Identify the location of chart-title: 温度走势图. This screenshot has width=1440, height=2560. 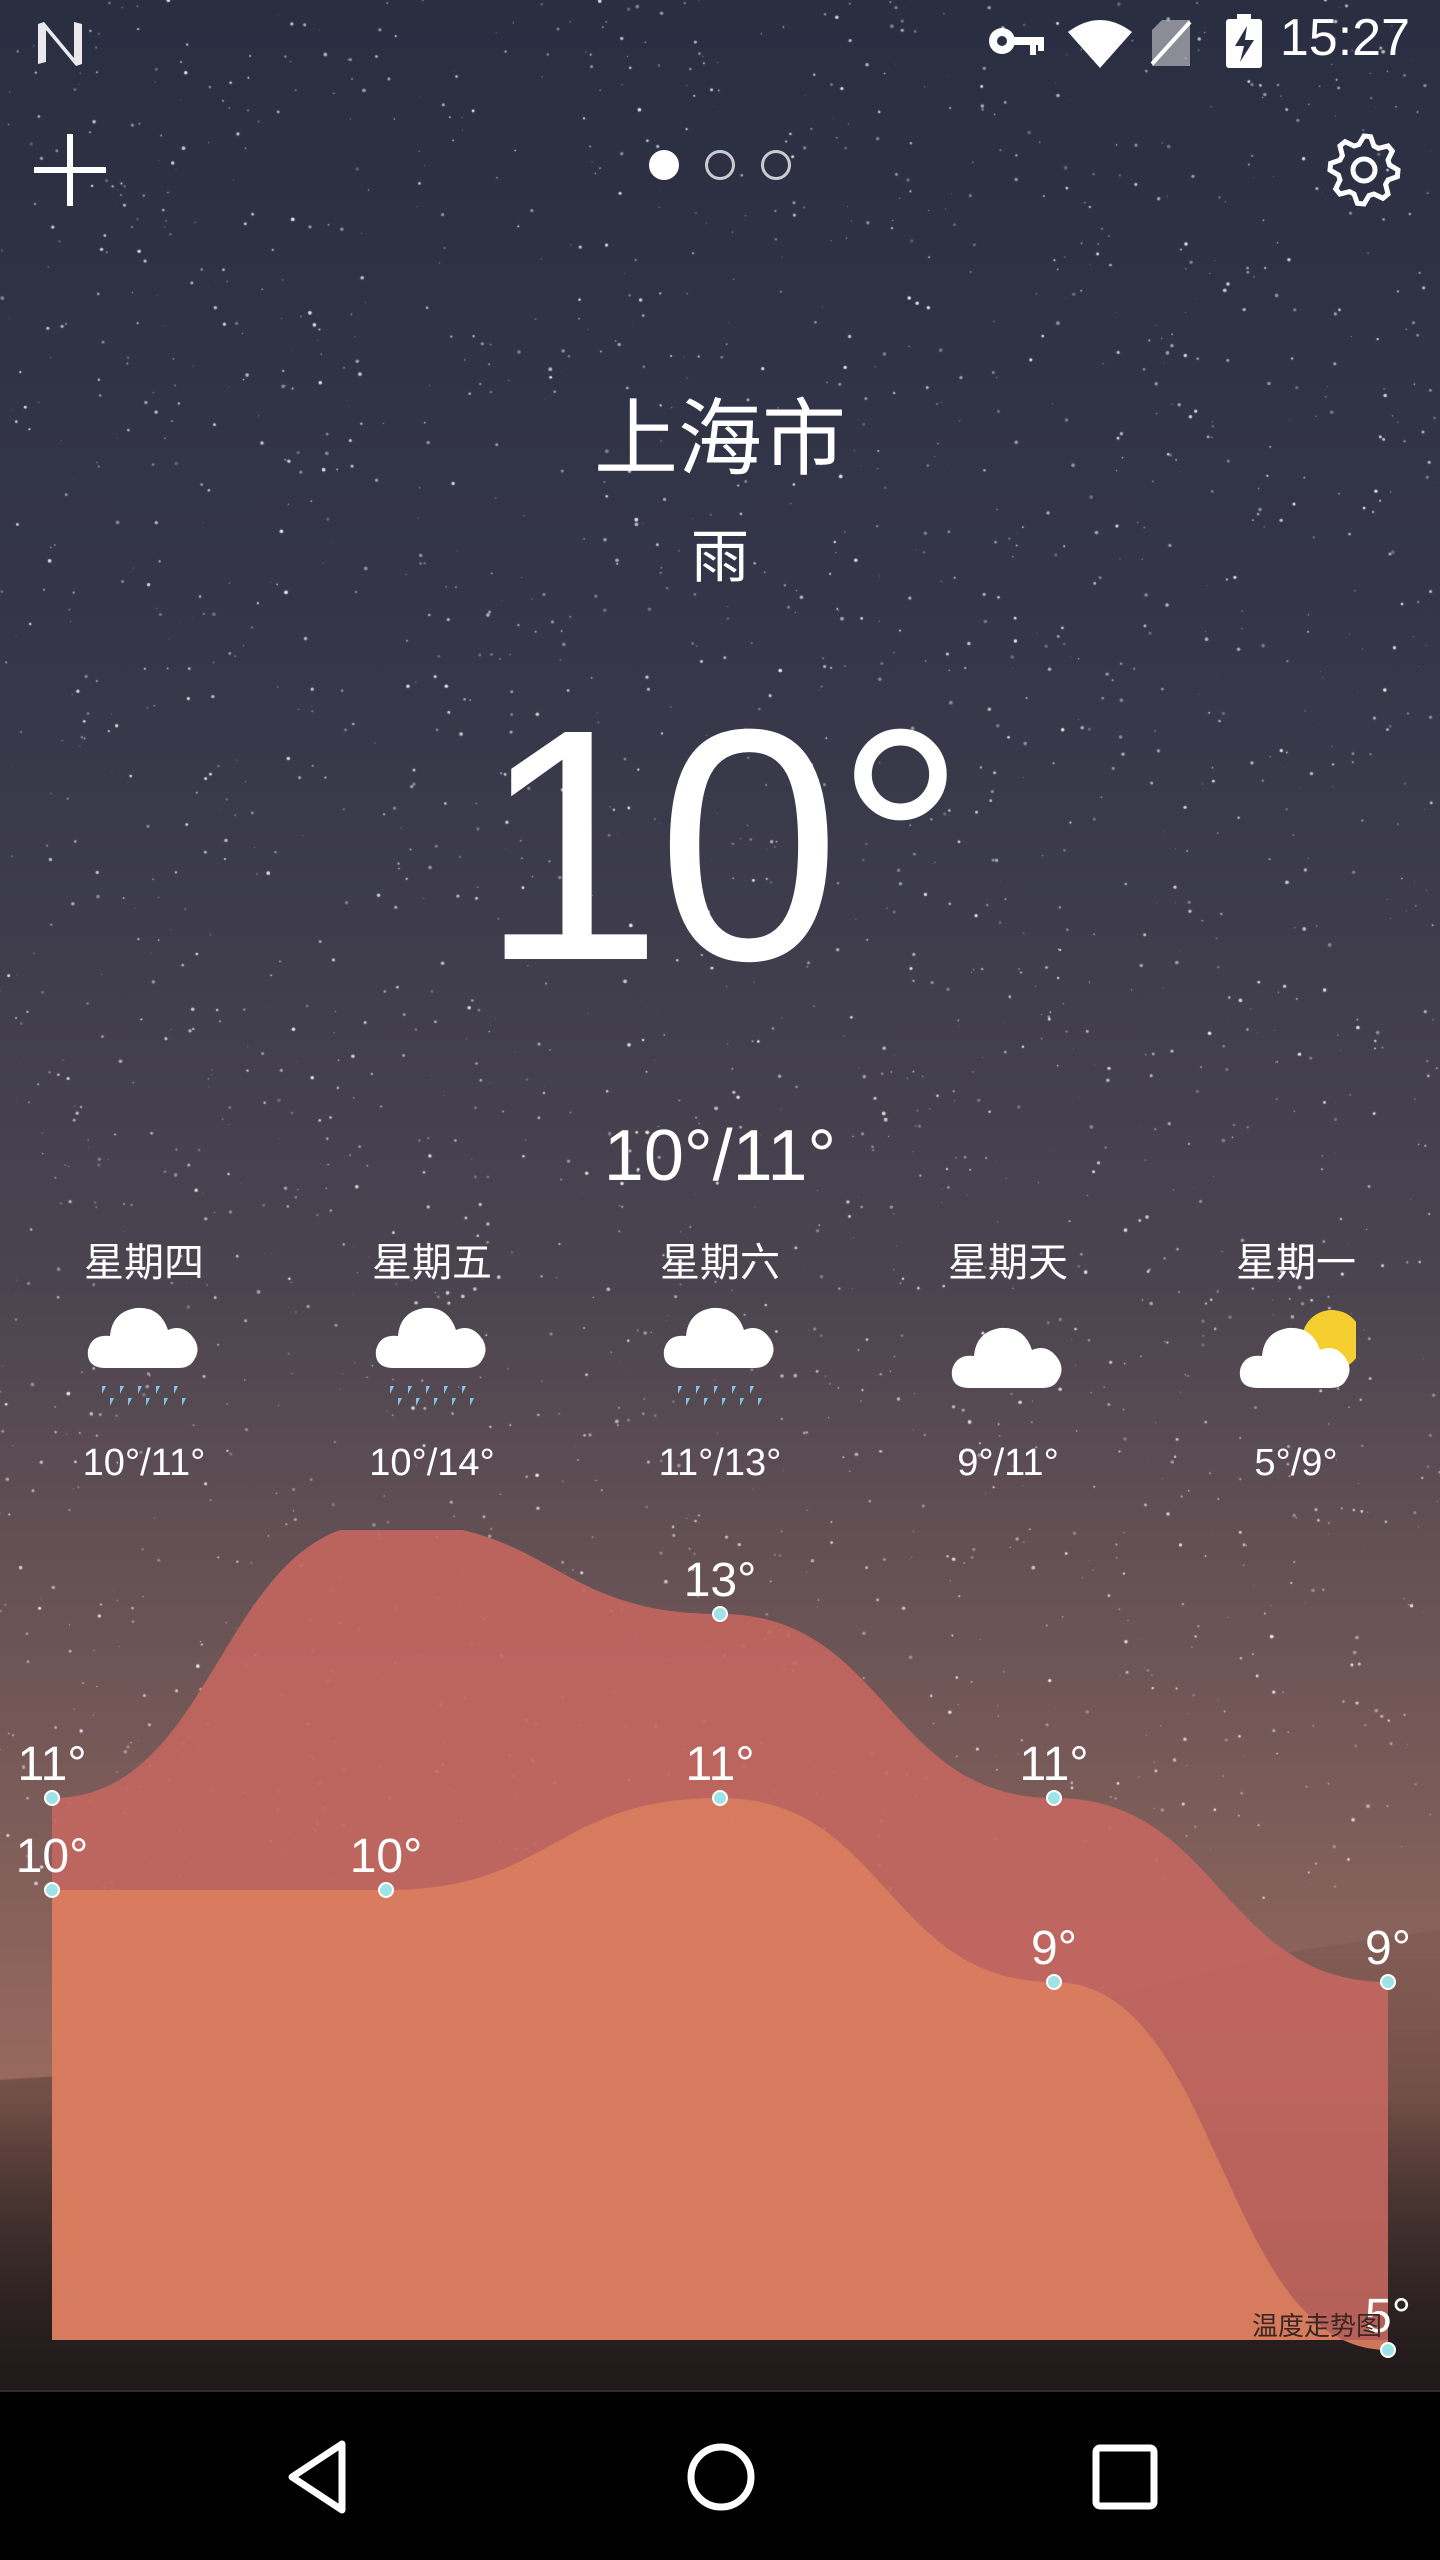
(1316, 2327).